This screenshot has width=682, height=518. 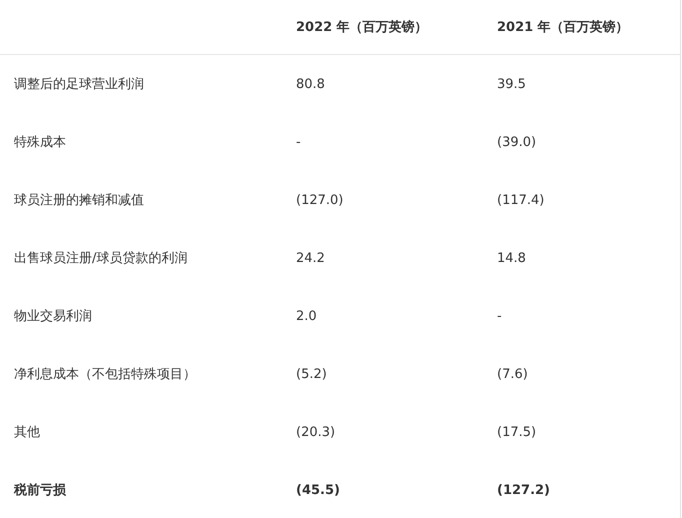 I want to click on column-header: 2022 年（百万英镑）, so click(x=362, y=27).